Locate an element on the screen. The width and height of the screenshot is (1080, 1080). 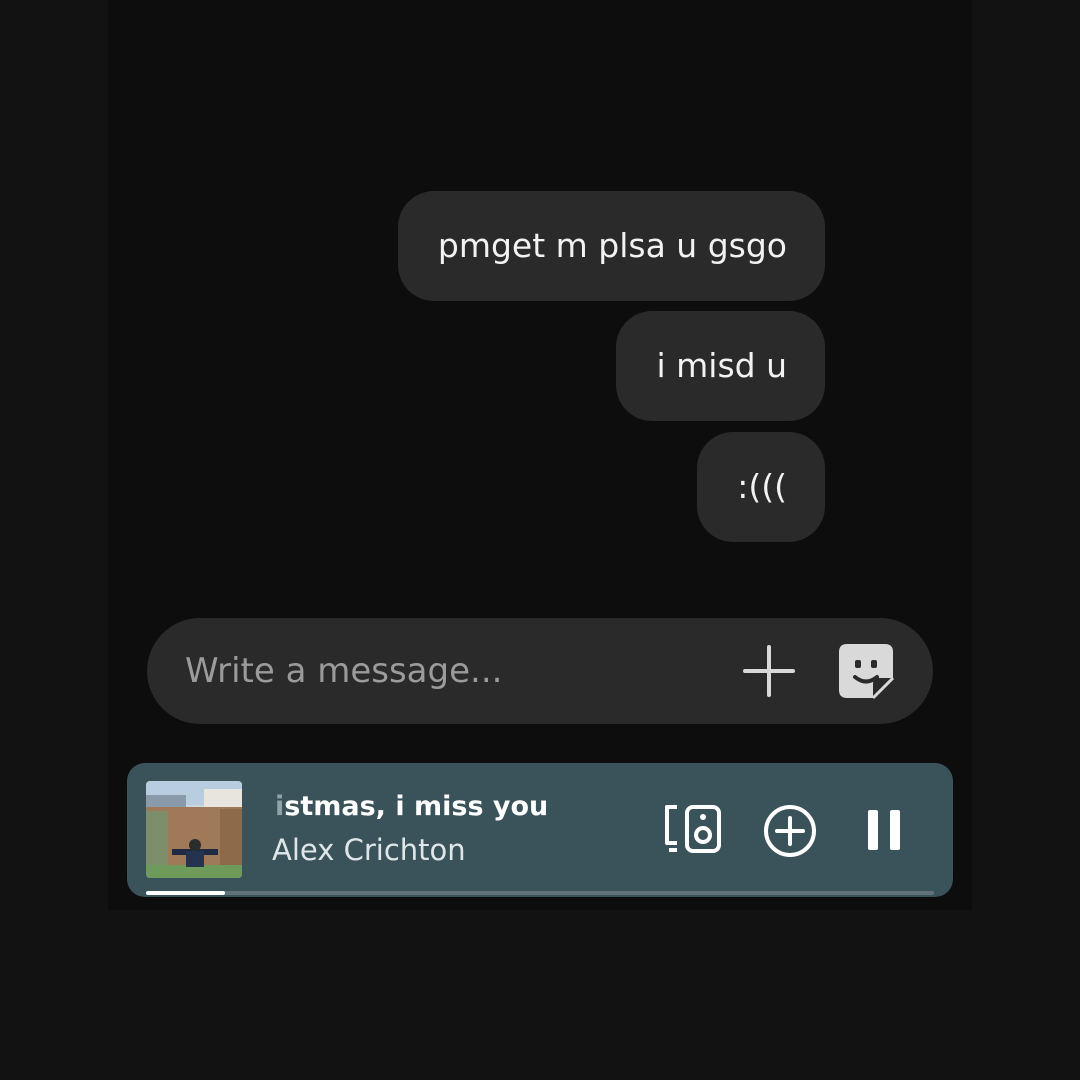
message-bubble: i misd u is located at coordinates (720, 366).